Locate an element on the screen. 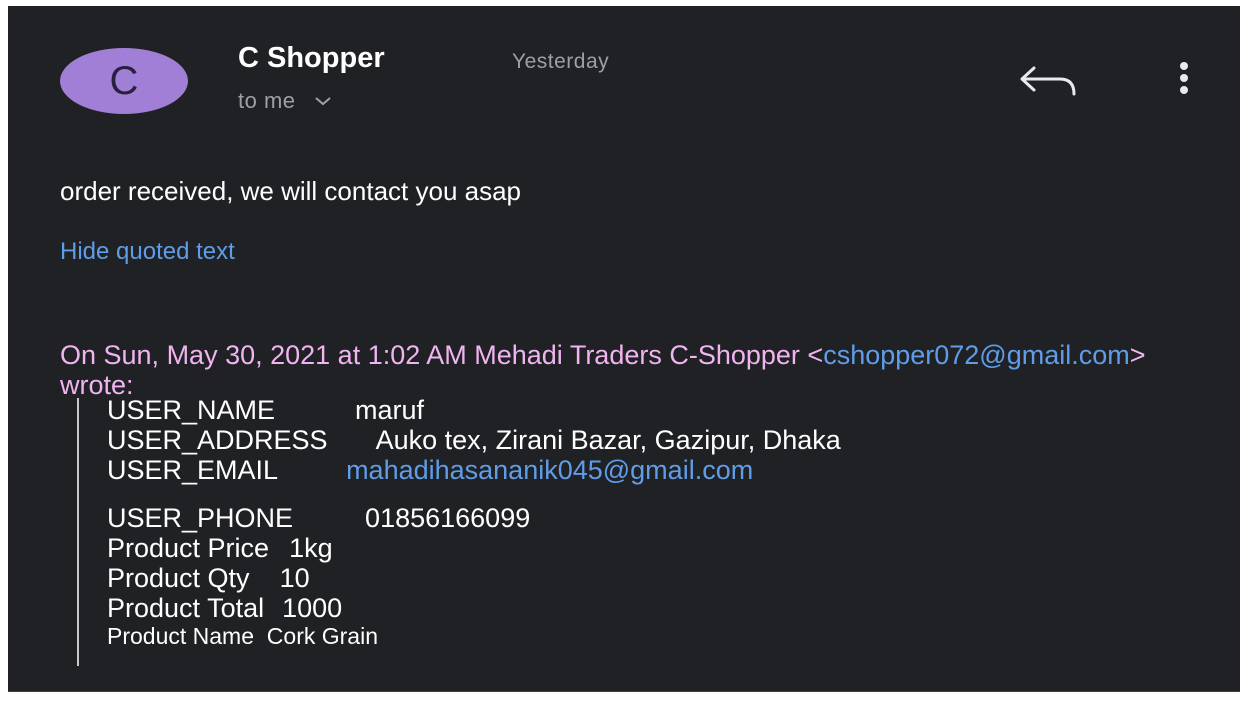 Image resolution: width=1250 pixels, height=705 pixels. user-name-row: USER_NAME maruf is located at coordinates (662, 410).